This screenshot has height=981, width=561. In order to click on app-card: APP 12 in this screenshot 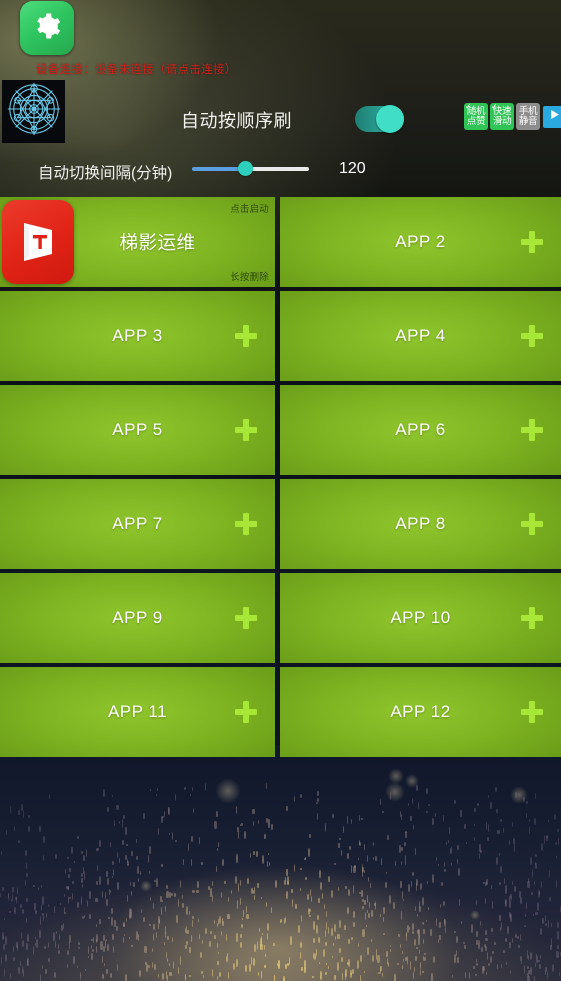, I will do `click(420, 712)`.